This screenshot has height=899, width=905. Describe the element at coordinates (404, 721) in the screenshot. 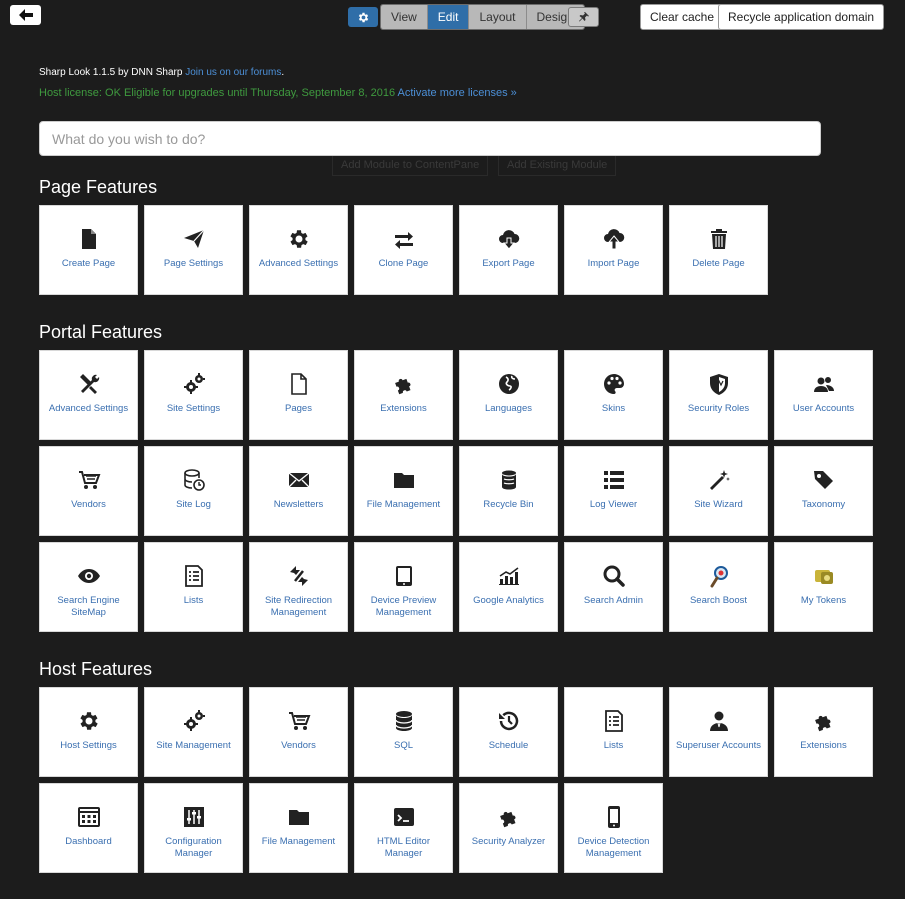

I see `database-icon` at that location.